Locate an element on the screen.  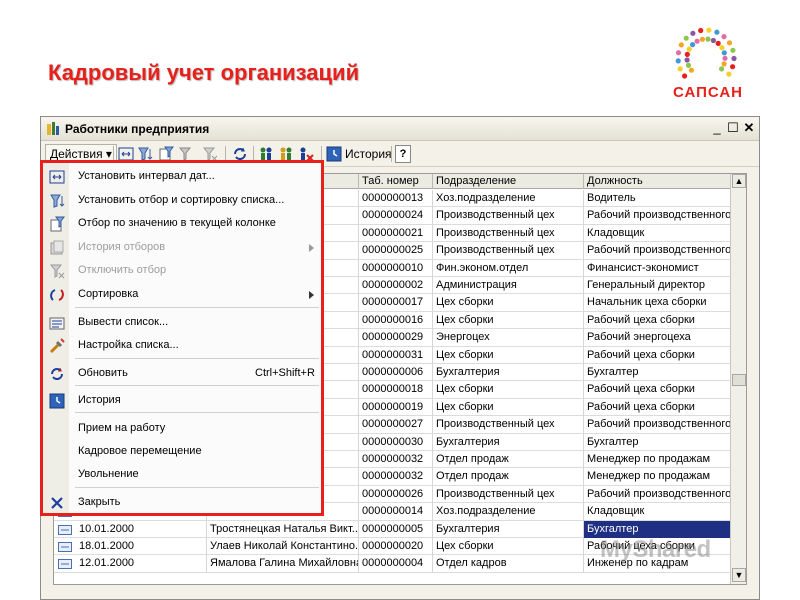
submenu-arrow-icon is located at coordinates (311, 295).